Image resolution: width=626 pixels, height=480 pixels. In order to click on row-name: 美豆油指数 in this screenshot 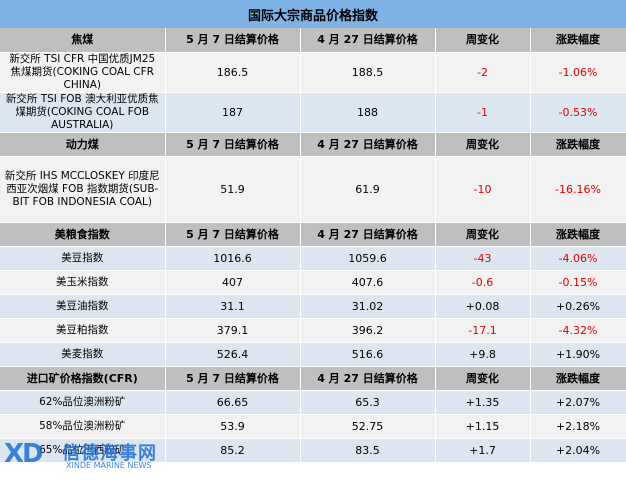, I will do `click(83, 306)`.